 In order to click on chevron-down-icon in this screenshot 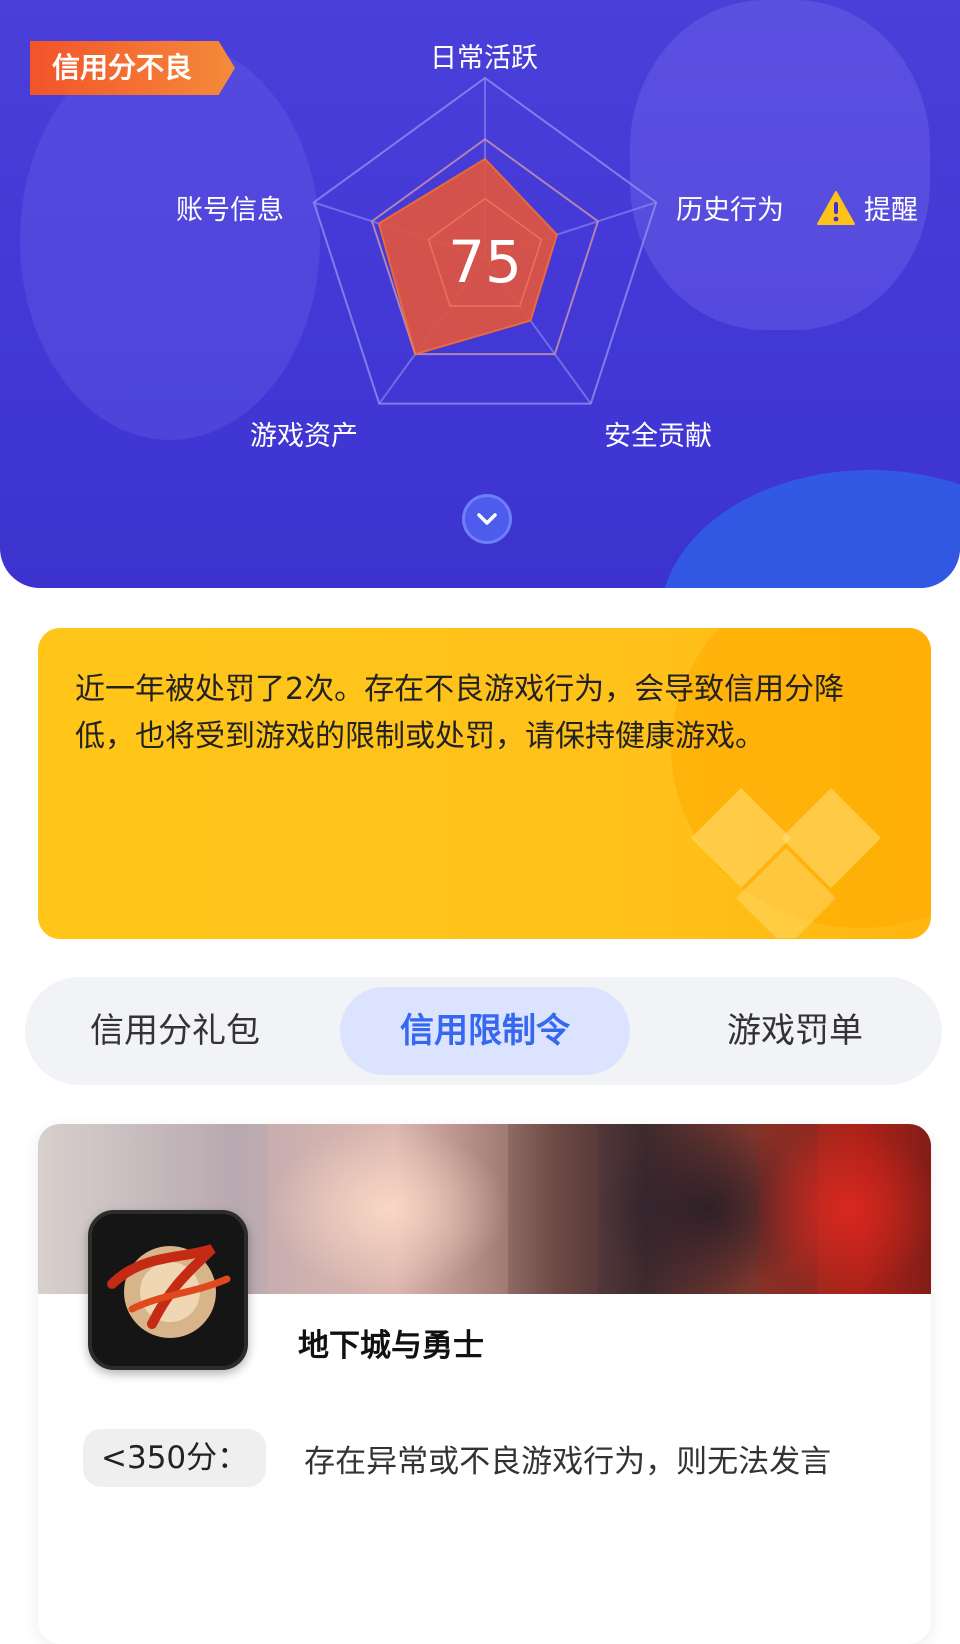, I will do `click(487, 519)`.